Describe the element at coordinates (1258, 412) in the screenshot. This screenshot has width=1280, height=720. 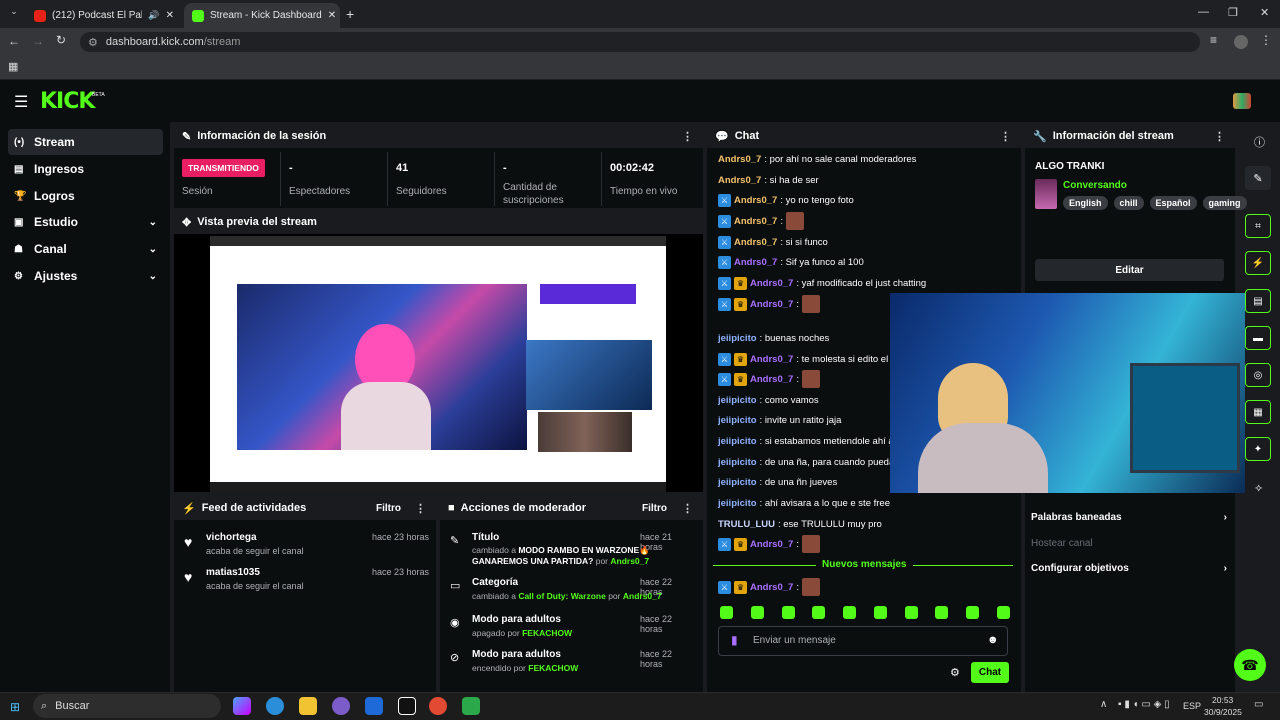
I see `layout-icon: ▦` at that location.